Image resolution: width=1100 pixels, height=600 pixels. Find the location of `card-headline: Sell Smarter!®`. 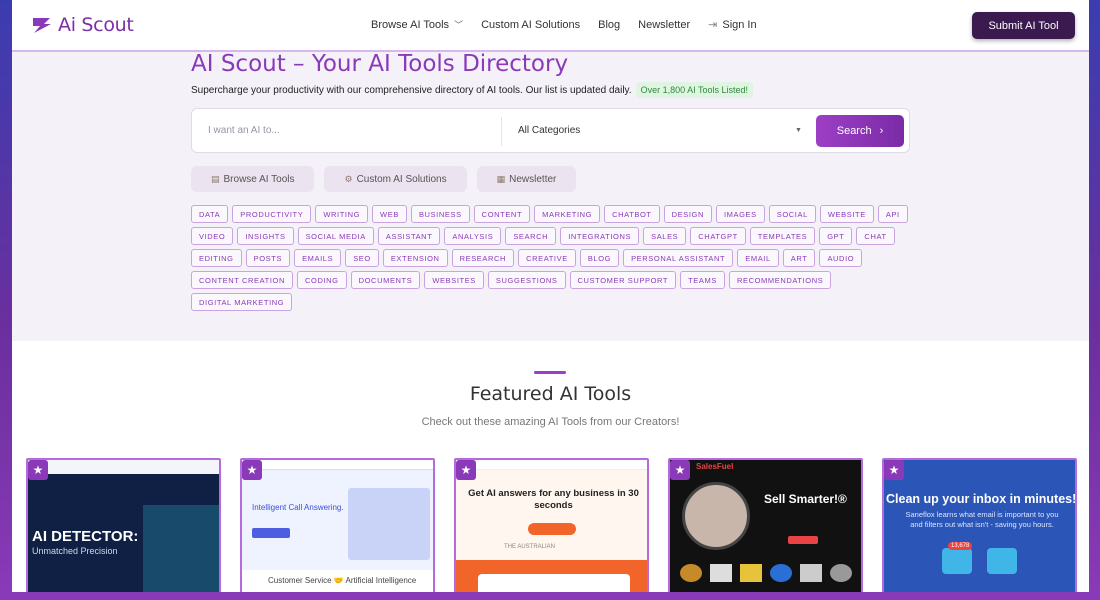

card-headline: Sell Smarter!® is located at coordinates (805, 499).